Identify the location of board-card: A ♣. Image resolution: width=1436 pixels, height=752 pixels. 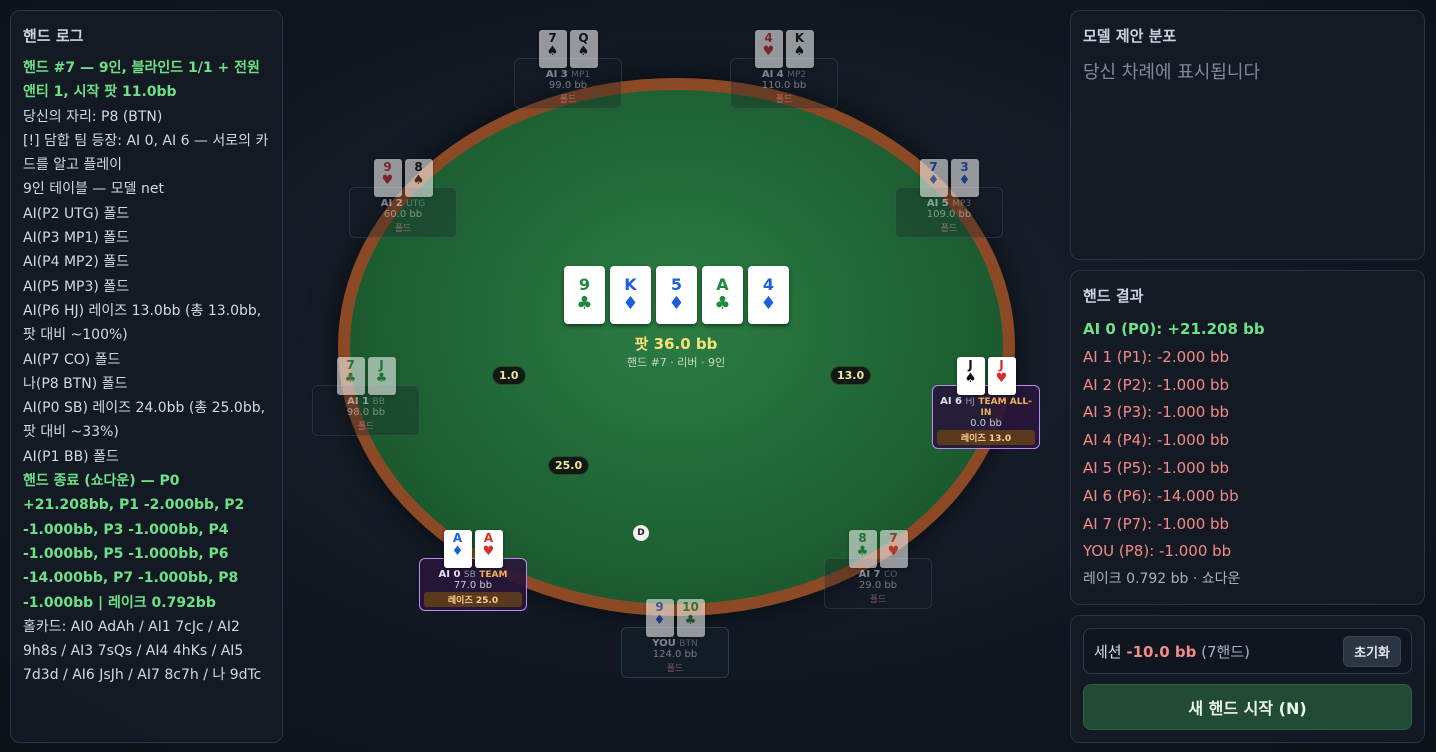
(722, 295).